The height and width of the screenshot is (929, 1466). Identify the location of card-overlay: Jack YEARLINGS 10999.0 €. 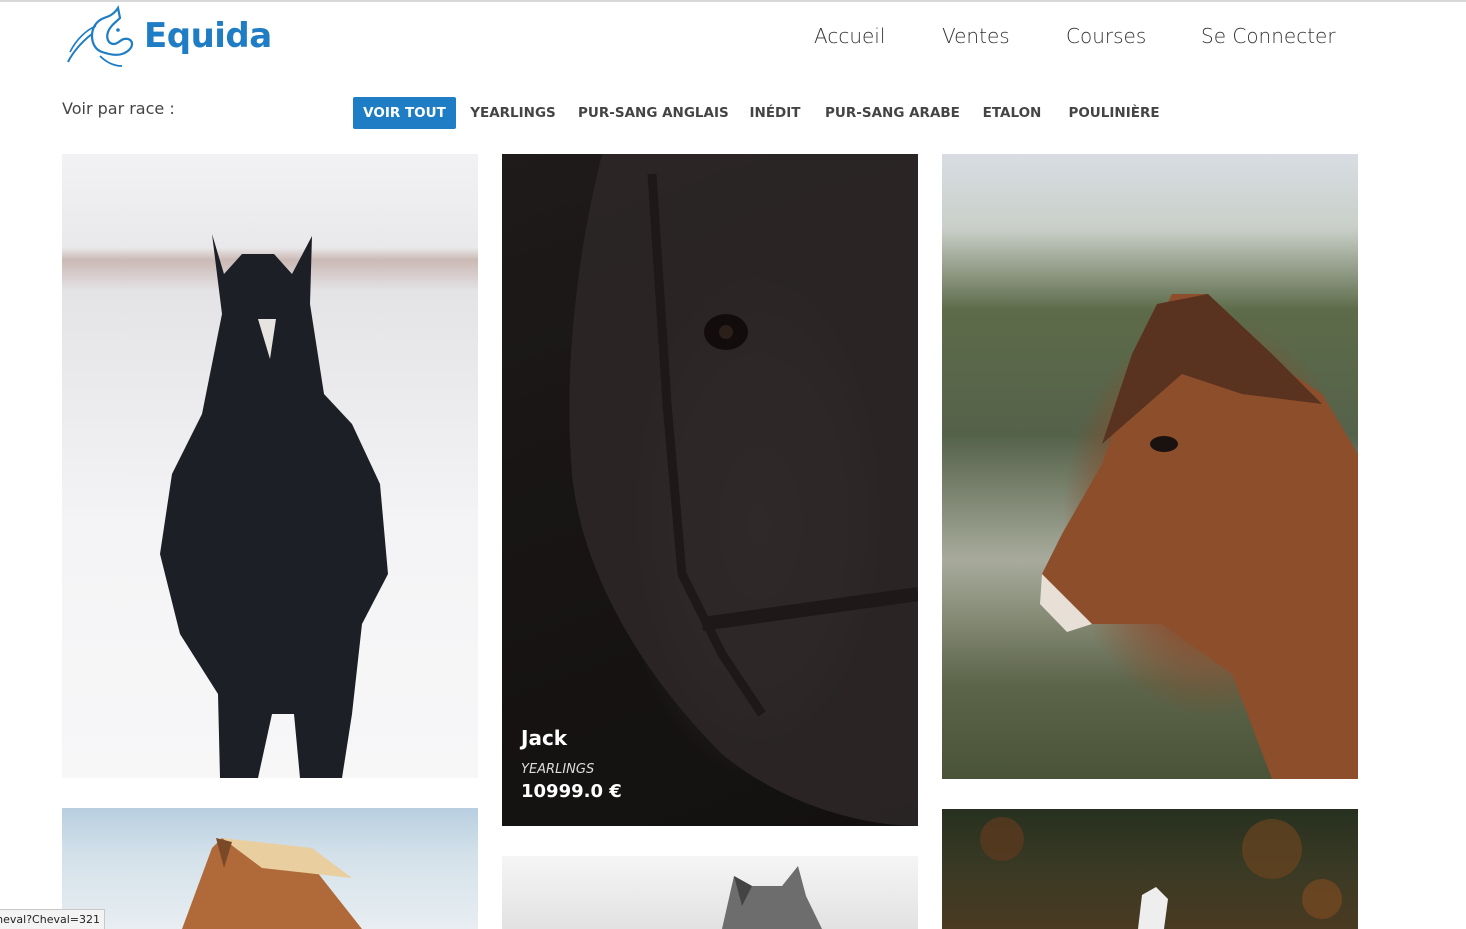
(571, 764).